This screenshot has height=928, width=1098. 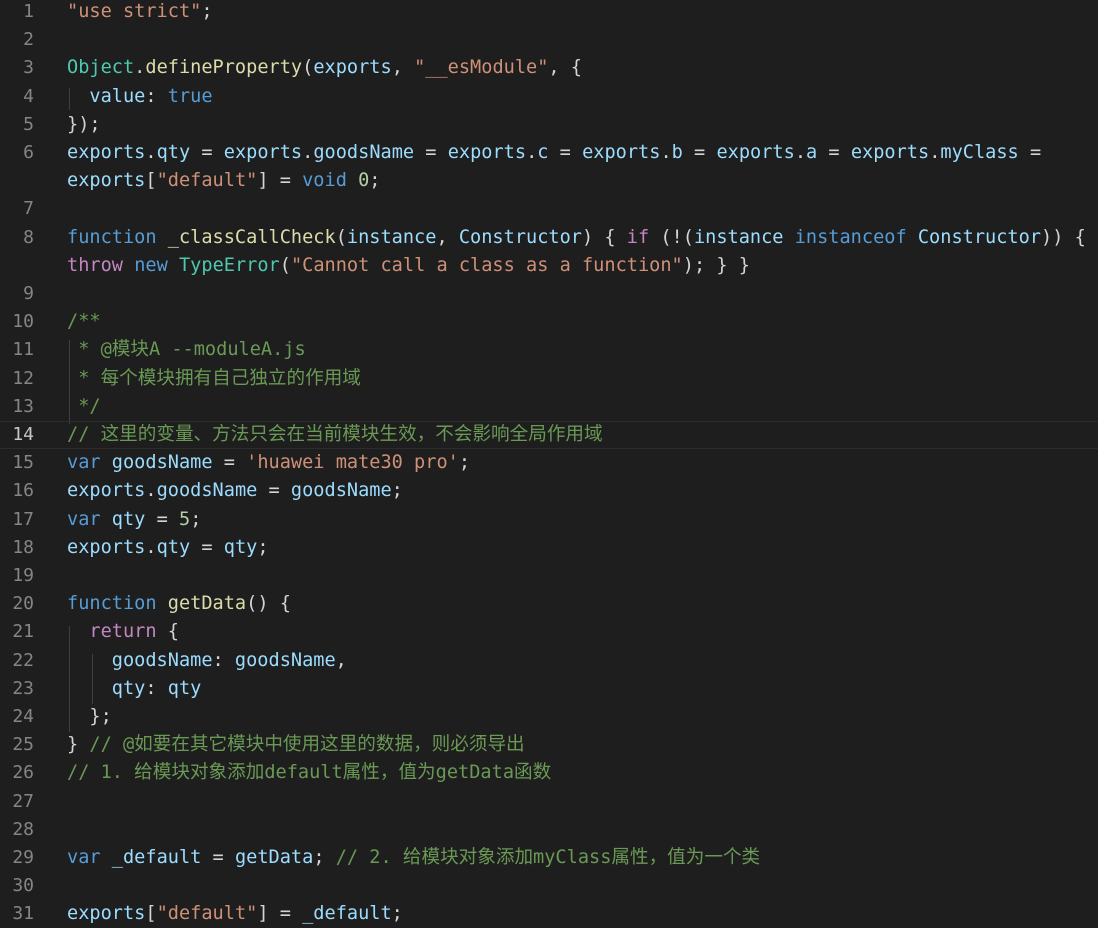 What do you see at coordinates (549, 802) in the screenshot?
I see `code-line: 27` at bounding box center [549, 802].